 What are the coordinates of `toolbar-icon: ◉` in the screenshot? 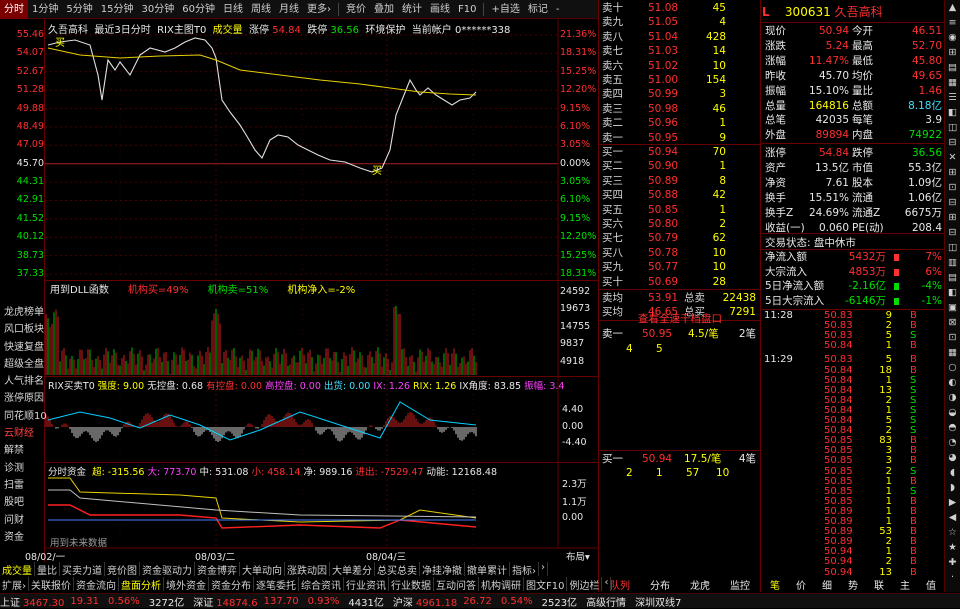 It's located at (952, 37).